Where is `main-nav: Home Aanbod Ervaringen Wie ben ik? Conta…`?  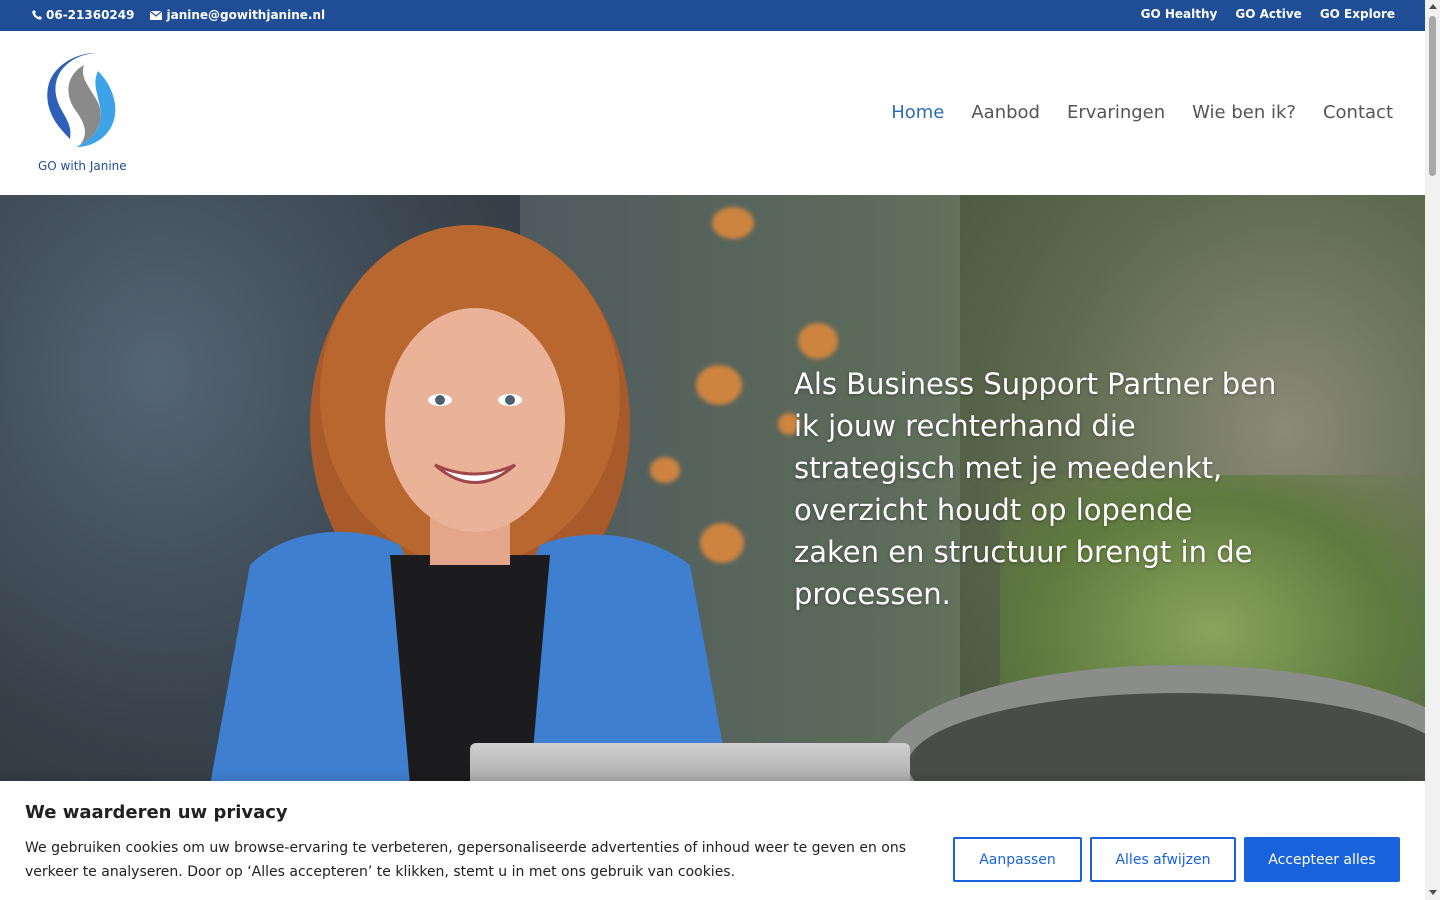 main-nav: Home Aanbod Ervaringen Wie ben ik? Conta… is located at coordinates (1142, 112).